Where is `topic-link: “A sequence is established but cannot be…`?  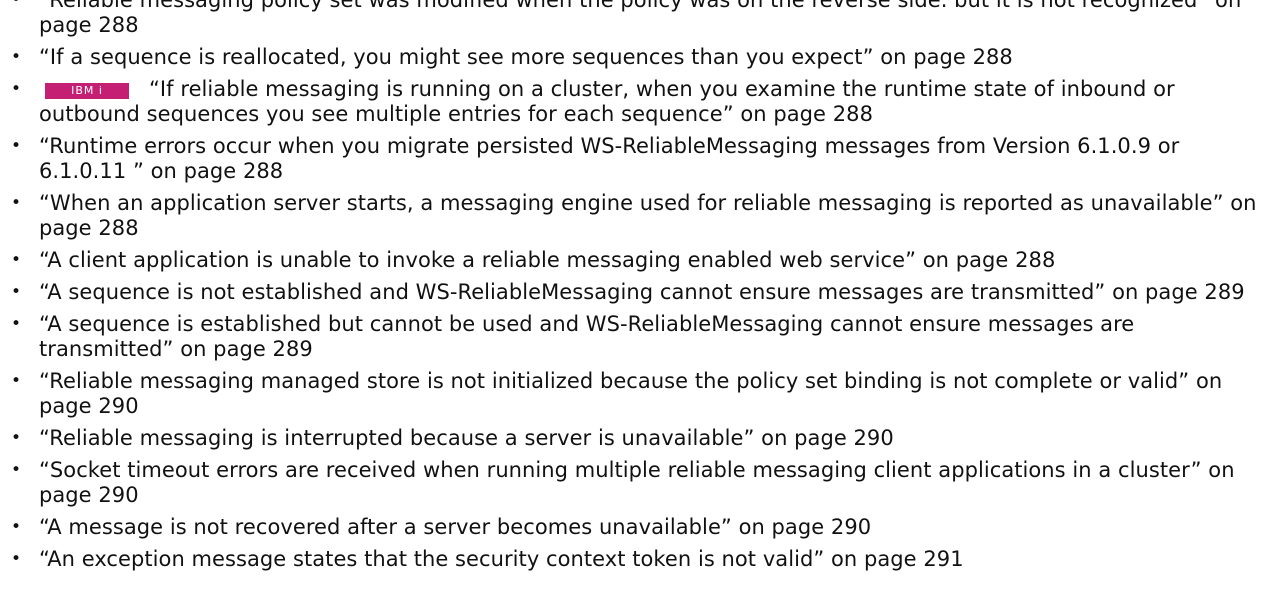
topic-link: “A sequence is established but cannot be… is located at coordinates (586, 336).